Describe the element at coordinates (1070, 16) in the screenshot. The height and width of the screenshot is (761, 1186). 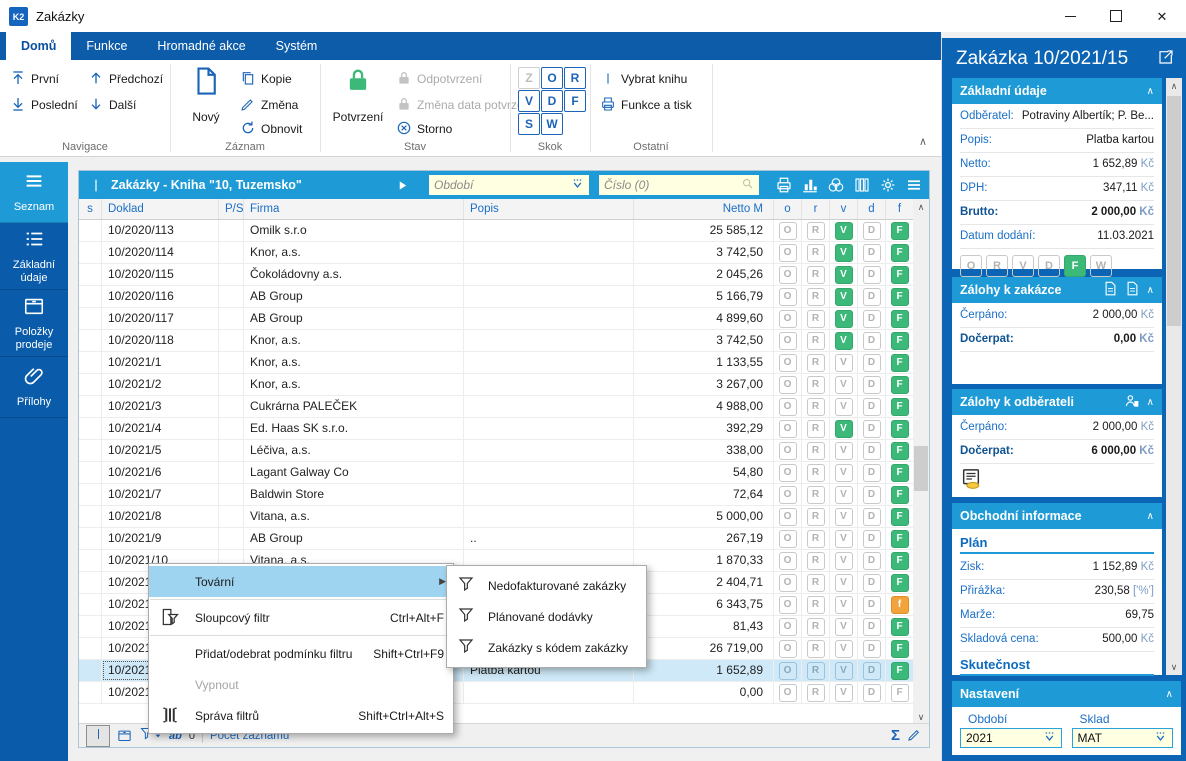
I see `minimize-button` at that location.